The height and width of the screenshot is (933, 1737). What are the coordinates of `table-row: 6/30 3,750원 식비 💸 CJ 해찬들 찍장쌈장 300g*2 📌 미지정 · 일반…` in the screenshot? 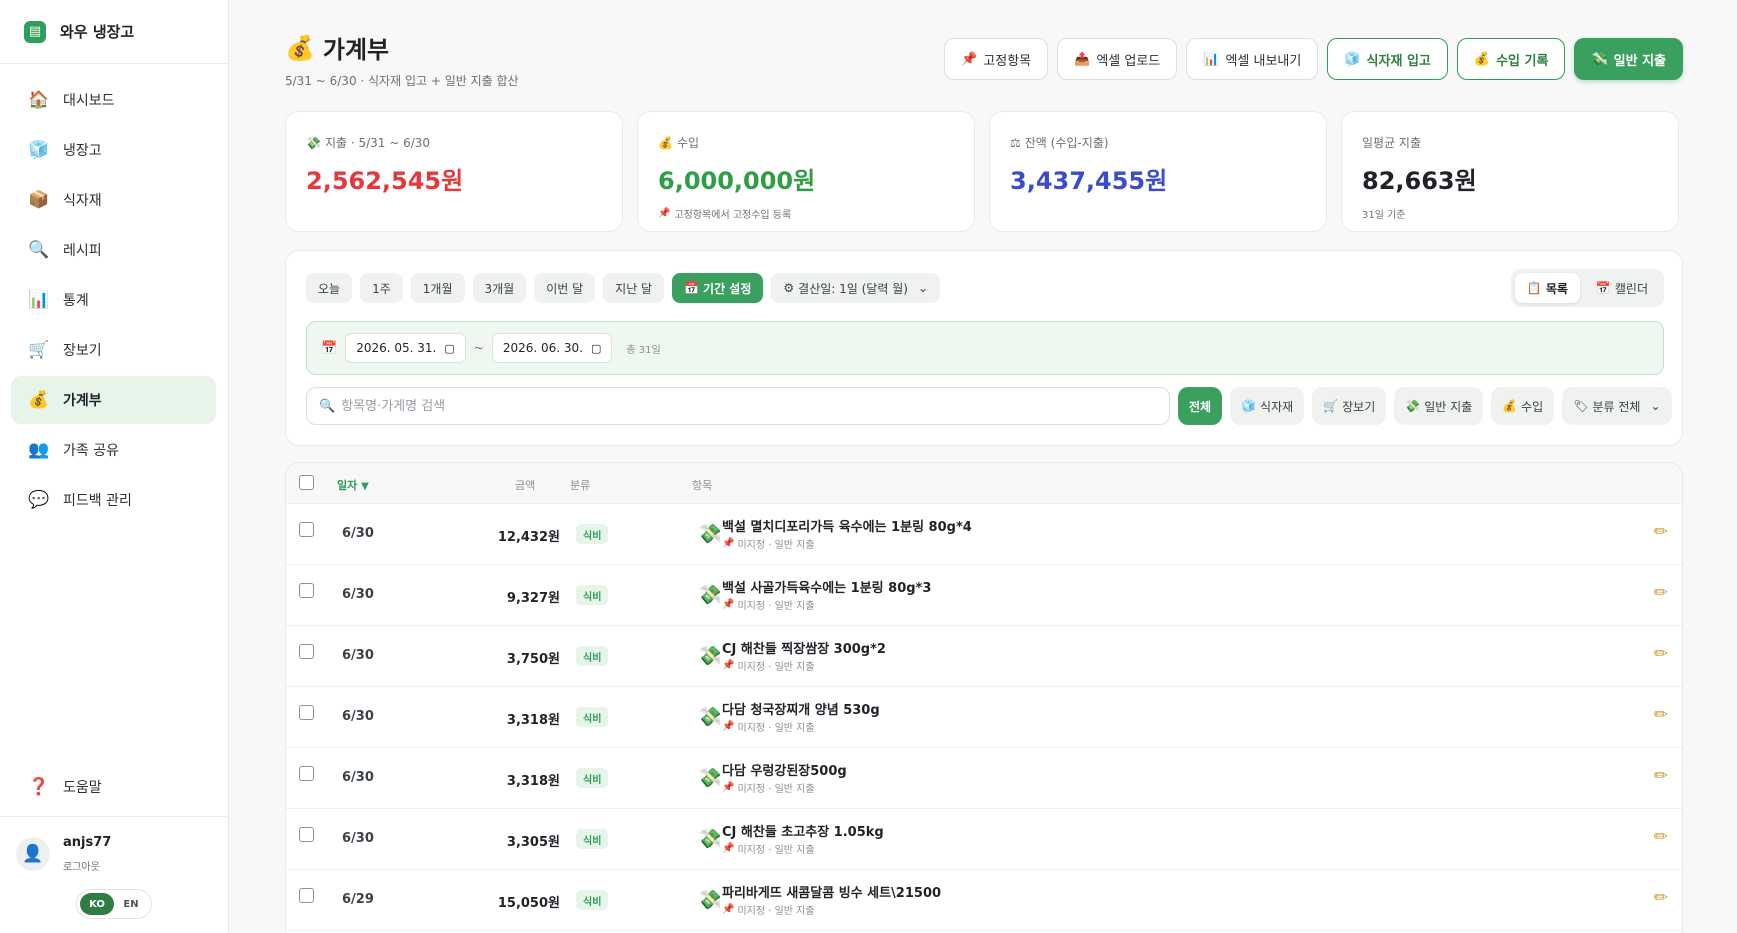 It's located at (984, 656).